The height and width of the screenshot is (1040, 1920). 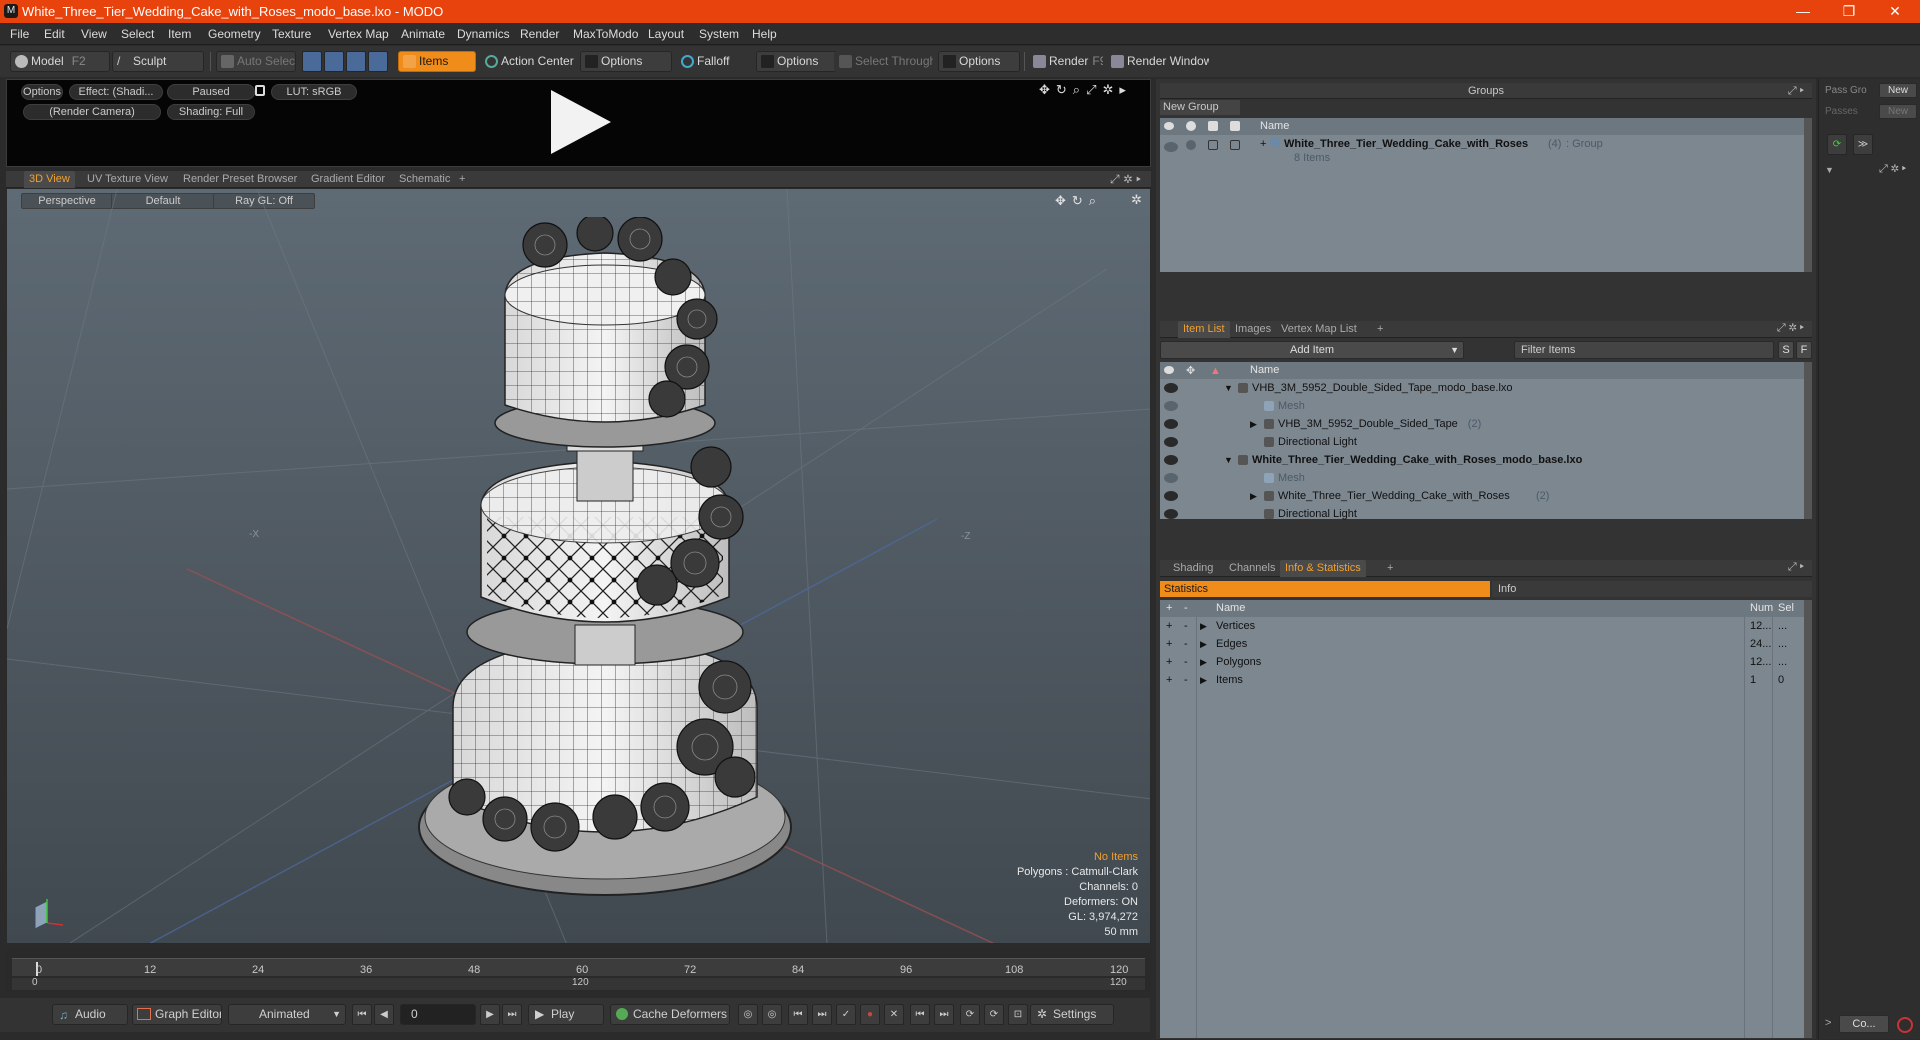 What do you see at coordinates (528, 61) in the screenshot?
I see `action-center-button: Action Center` at bounding box center [528, 61].